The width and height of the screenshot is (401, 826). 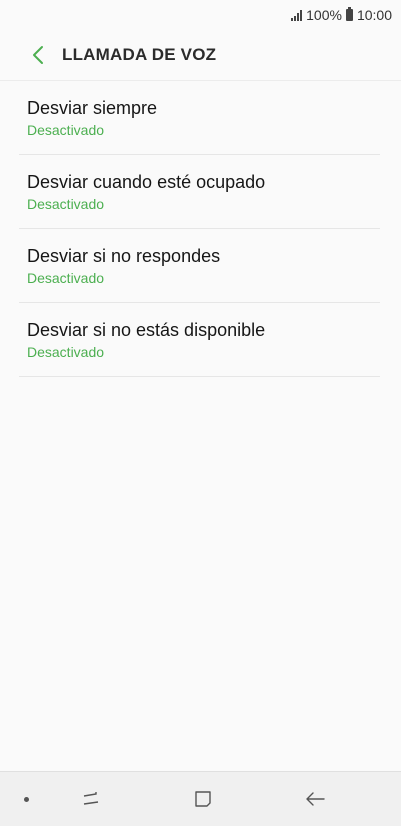 I want to click on recent-apps-button, so click(x=91, y=799).